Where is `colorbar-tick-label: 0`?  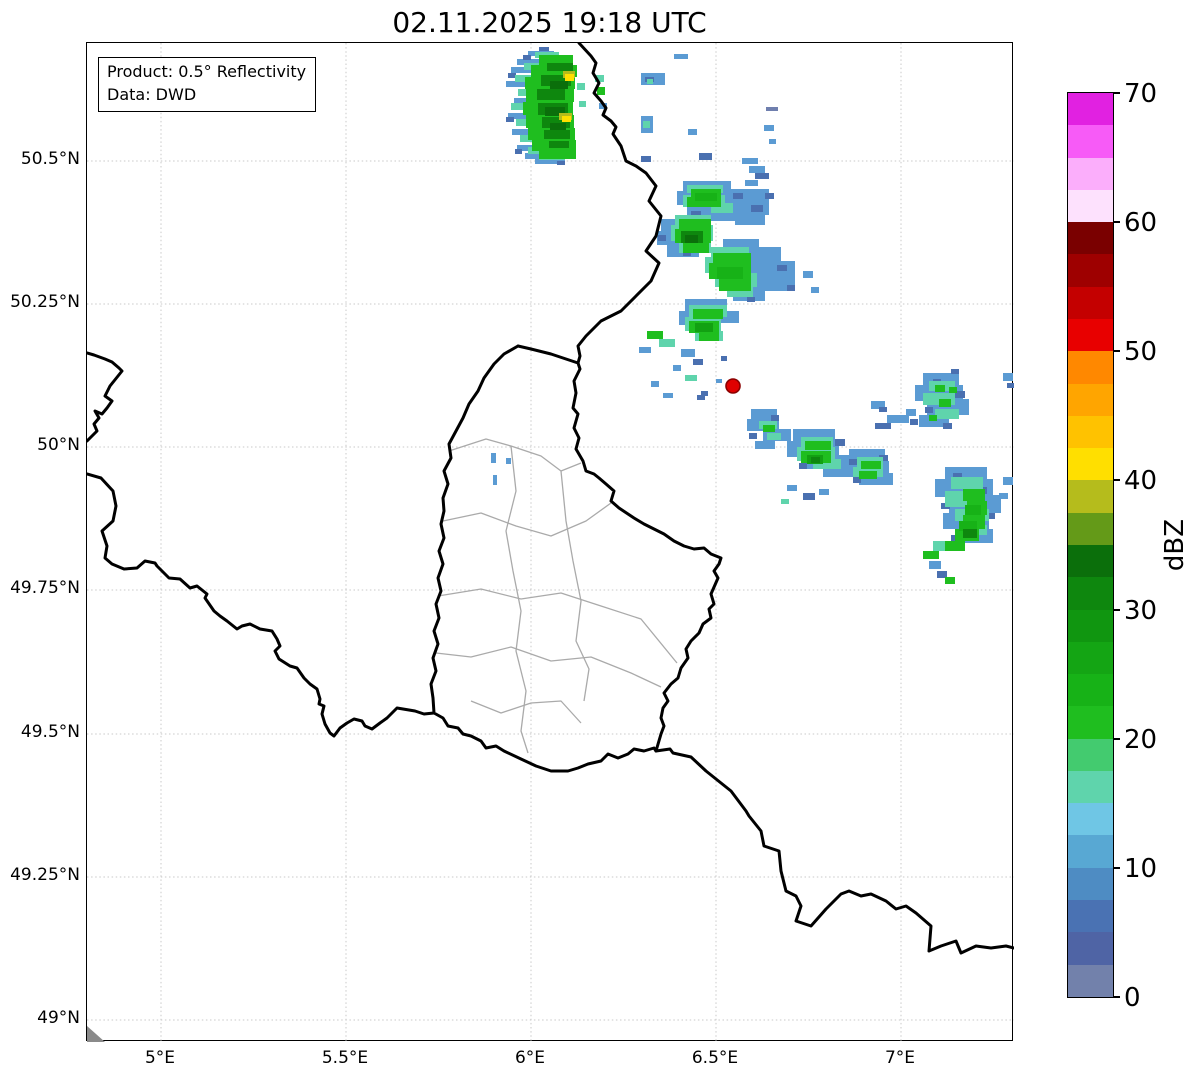 colorbar-tick-label: 0 is located at coordinates (1132, 998).